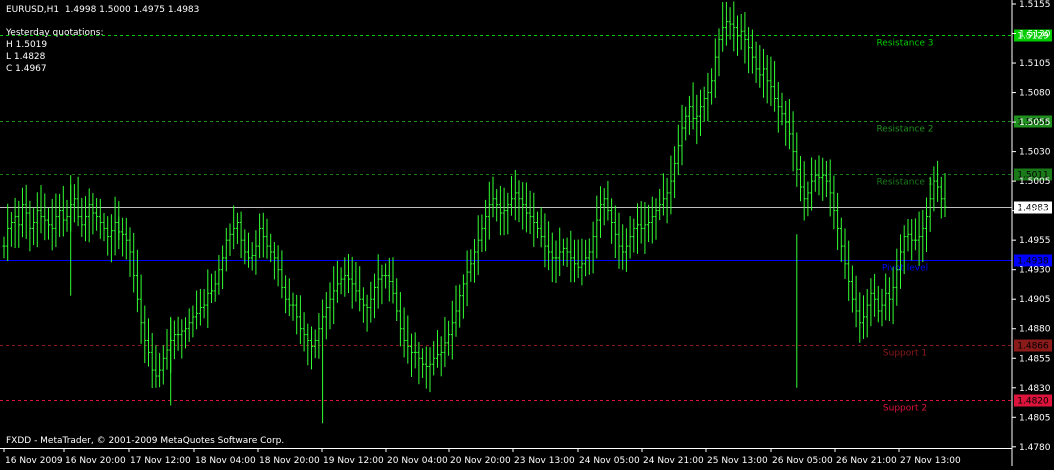 This screenshot has height=470, width=1054. What do you see at coordinates (1035, 94) in the screenshot?
I see `y-tick-label: 1.5080` at bounding box center [1035, 94].